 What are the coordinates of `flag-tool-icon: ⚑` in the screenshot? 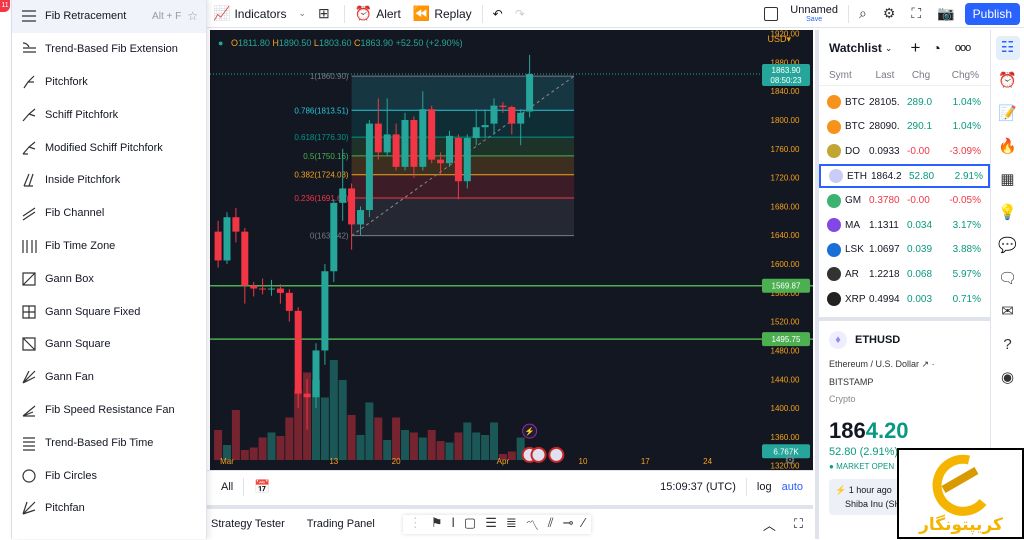 It's located at (437, 524).